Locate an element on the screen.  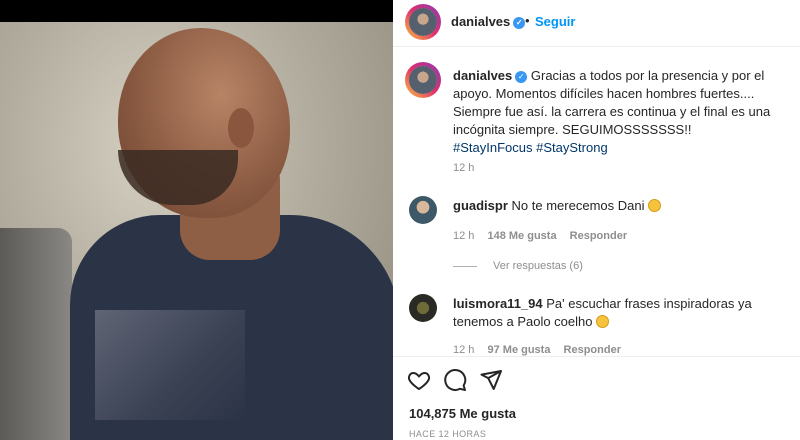
comment-username: luismora11_94 is located at coordinates (498, 303).